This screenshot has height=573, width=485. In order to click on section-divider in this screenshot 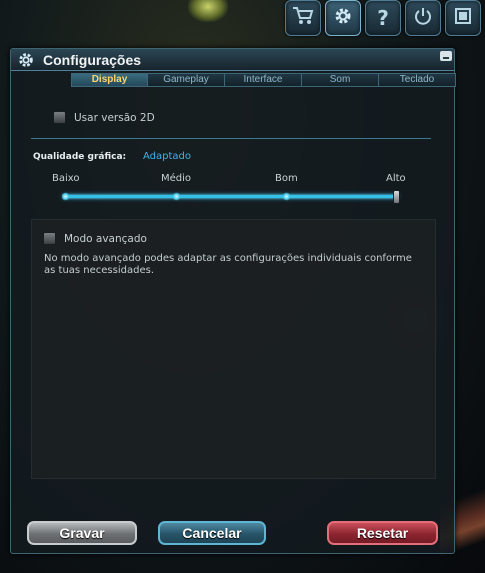, I will do `click(231, 138)`.